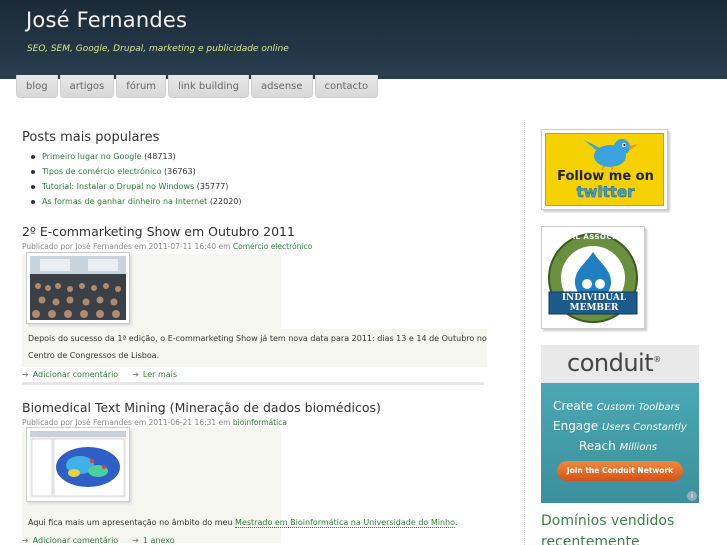 The image size is (727, 545). Describe the element at coordinates (611, 154) in the screenshot. I see `twitter-bird-icon` at that location.